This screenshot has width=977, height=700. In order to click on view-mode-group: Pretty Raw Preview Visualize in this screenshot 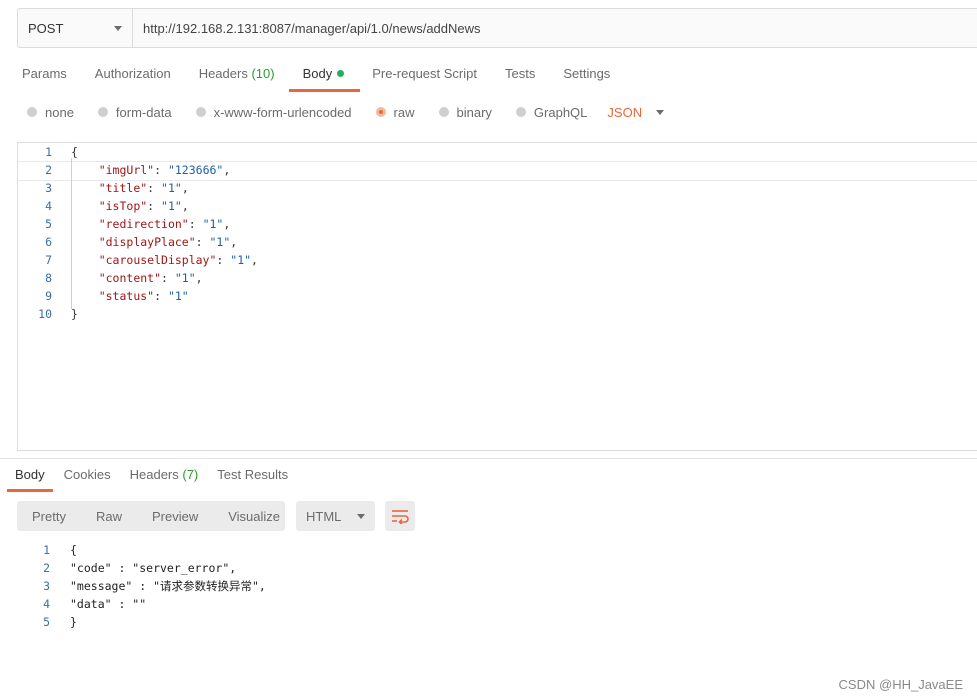, I will do `click(151, 516)`.